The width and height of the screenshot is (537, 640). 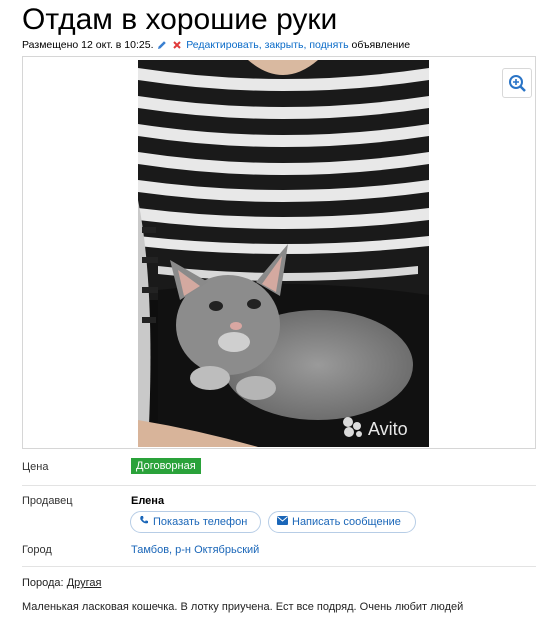 I want to click on page-title: Отдам в хорошие руки, so click(x=180, y=19).